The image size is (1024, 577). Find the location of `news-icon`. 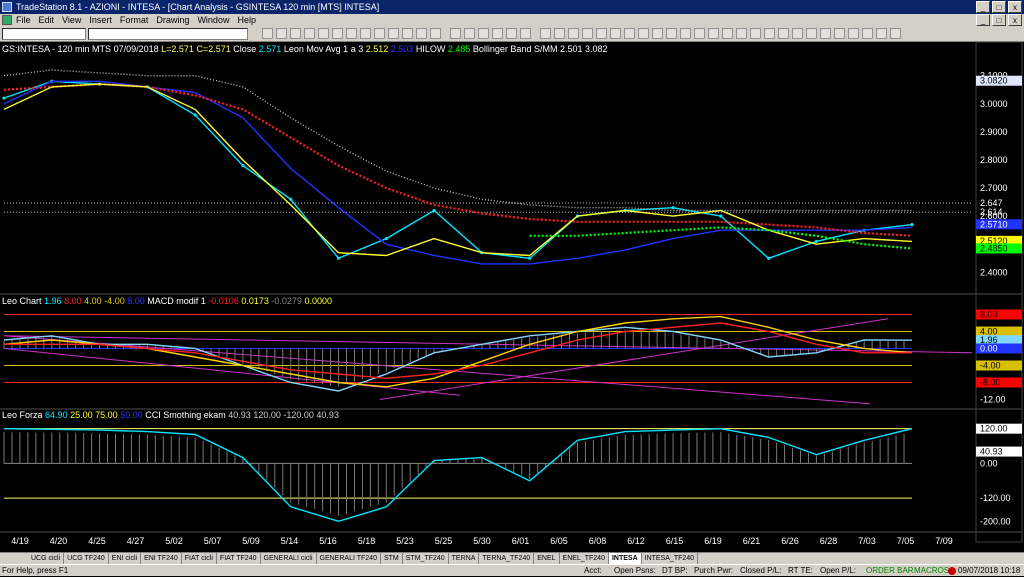

news-icon is located at coordinates (699, 33).